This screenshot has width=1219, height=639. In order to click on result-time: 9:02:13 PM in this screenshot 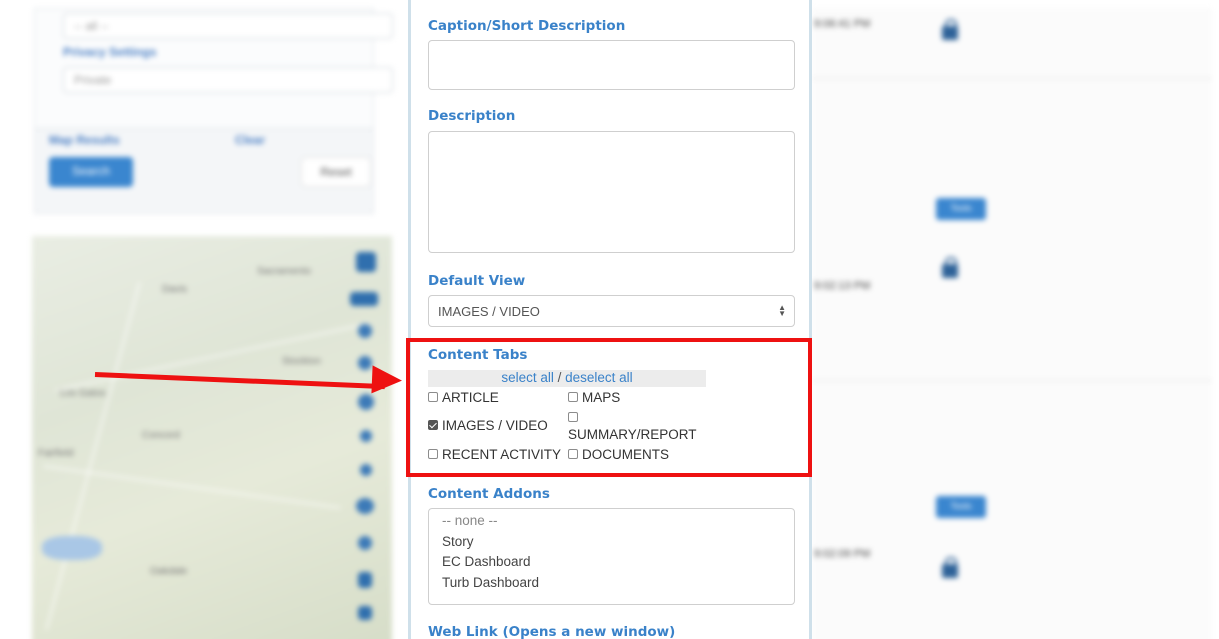, I will do `click(842, 286)`.